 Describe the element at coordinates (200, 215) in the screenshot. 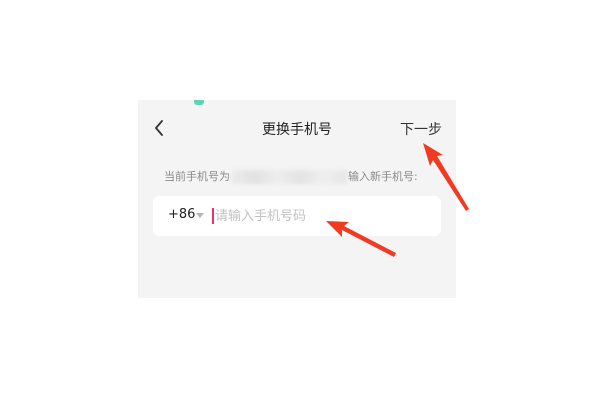

I see `caret-down-icon` at that location.